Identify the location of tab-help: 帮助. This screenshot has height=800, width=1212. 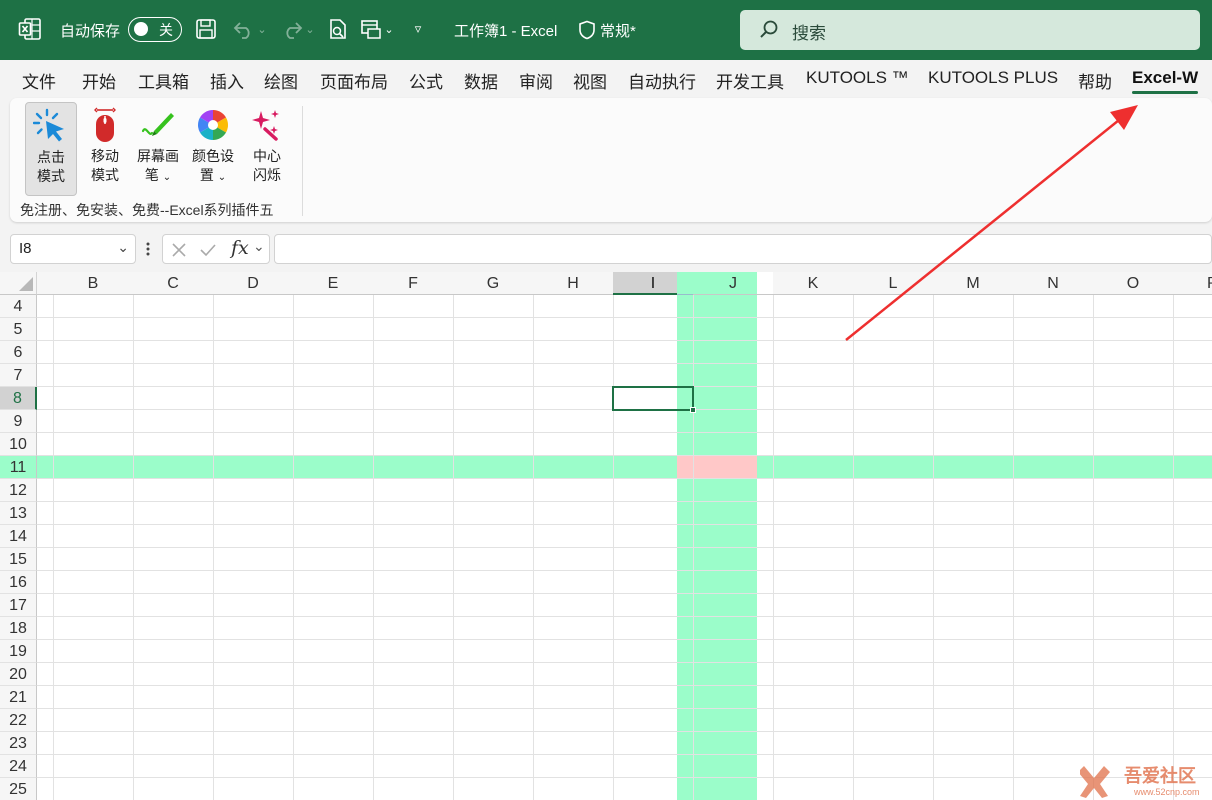
(1095, 80).